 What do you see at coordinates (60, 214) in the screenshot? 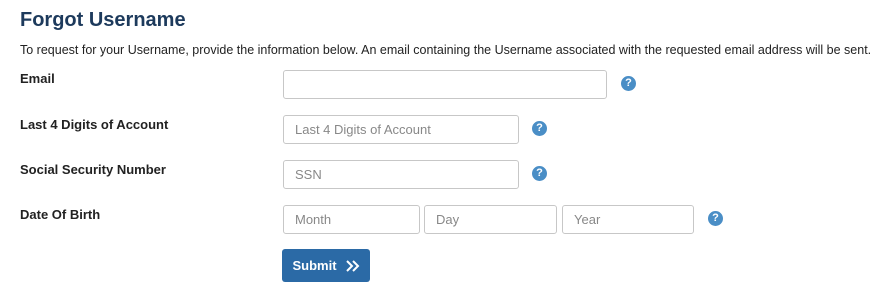
I see `dob-label: Date Of Birth` at bounding box center [60, 214].